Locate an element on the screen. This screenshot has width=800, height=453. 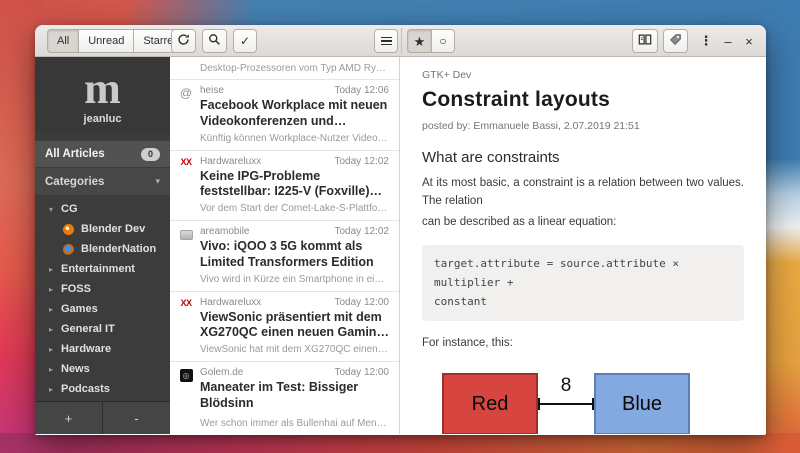
constraint-connector: 8 is located at coordinates (566, 403).